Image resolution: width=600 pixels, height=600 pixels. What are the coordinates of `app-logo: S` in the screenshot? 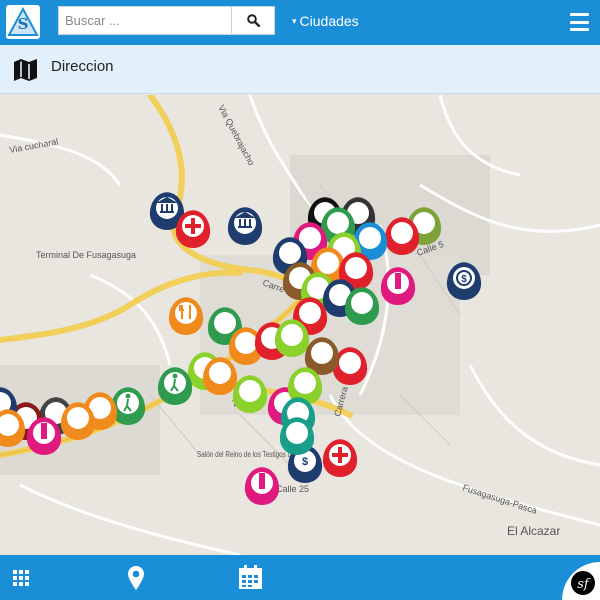 It's located at (23, 22).